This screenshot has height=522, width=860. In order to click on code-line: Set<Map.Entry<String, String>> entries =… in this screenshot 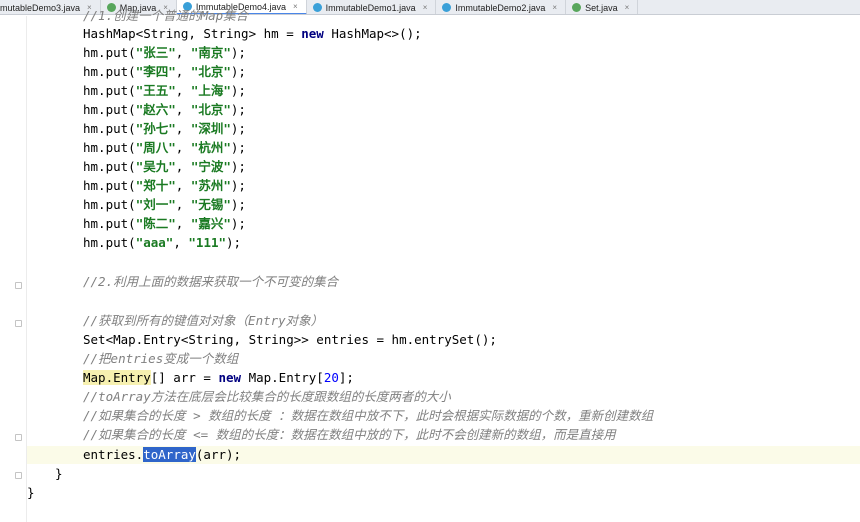, I will do `click(290, 339)`.